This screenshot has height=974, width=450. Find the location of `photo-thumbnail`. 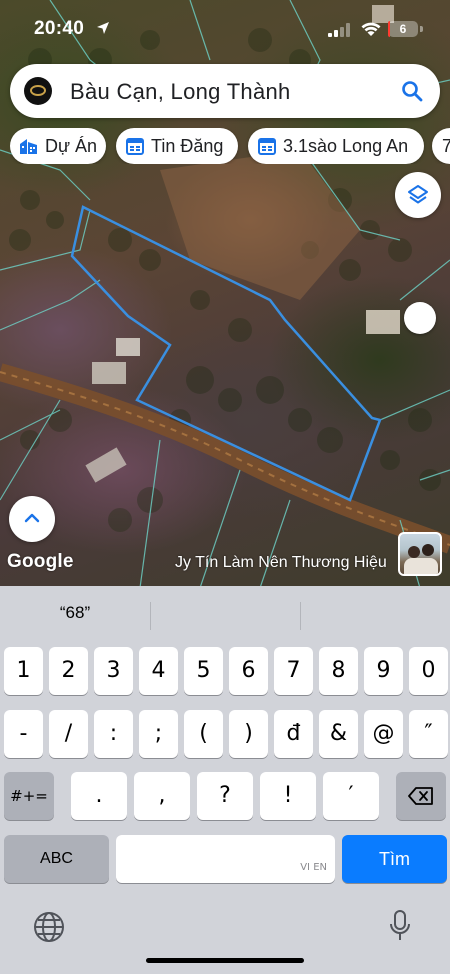

photo-thumbnail is located at coordinates (420, 554).